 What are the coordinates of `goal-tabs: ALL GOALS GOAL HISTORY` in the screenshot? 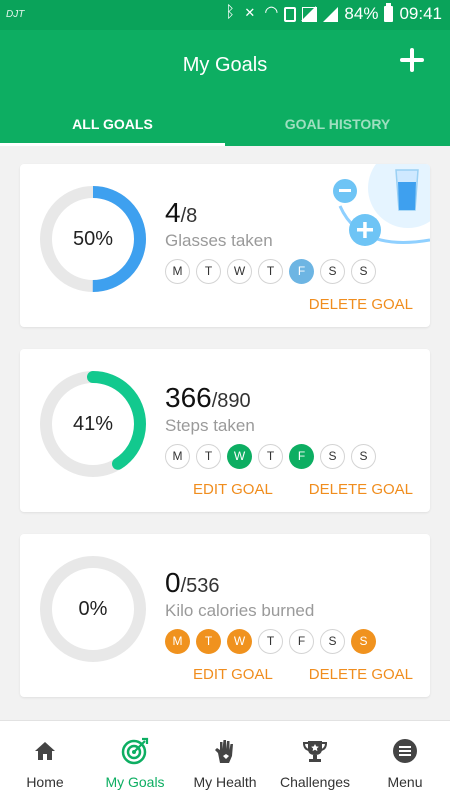 It's located at (225, 126).